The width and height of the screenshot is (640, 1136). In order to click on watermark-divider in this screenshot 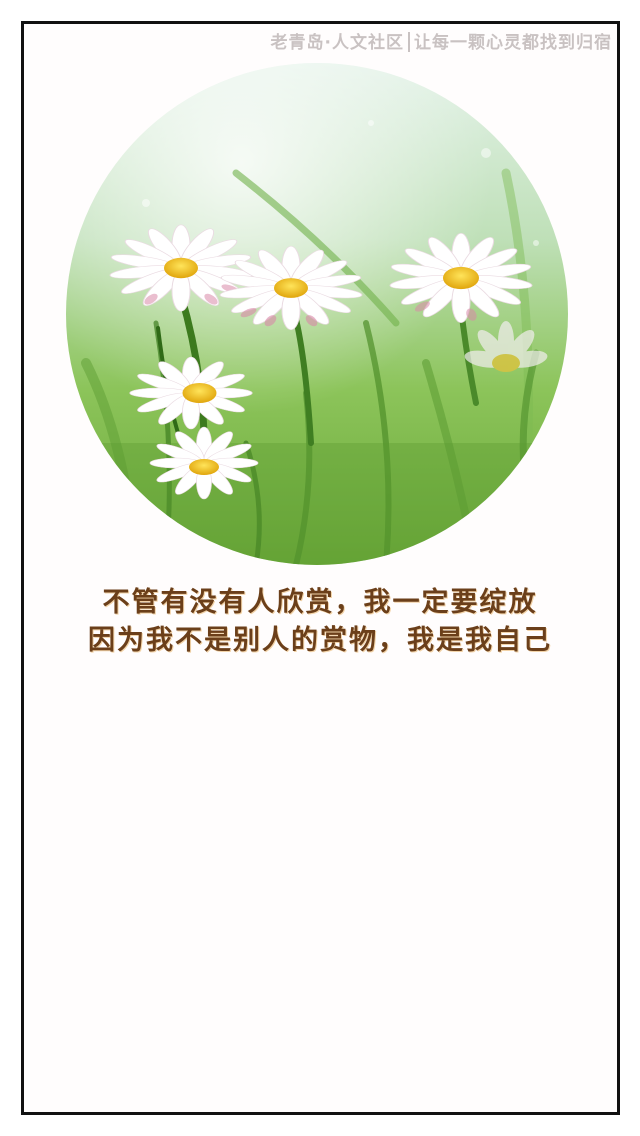, I will do `click(409, 42)`.